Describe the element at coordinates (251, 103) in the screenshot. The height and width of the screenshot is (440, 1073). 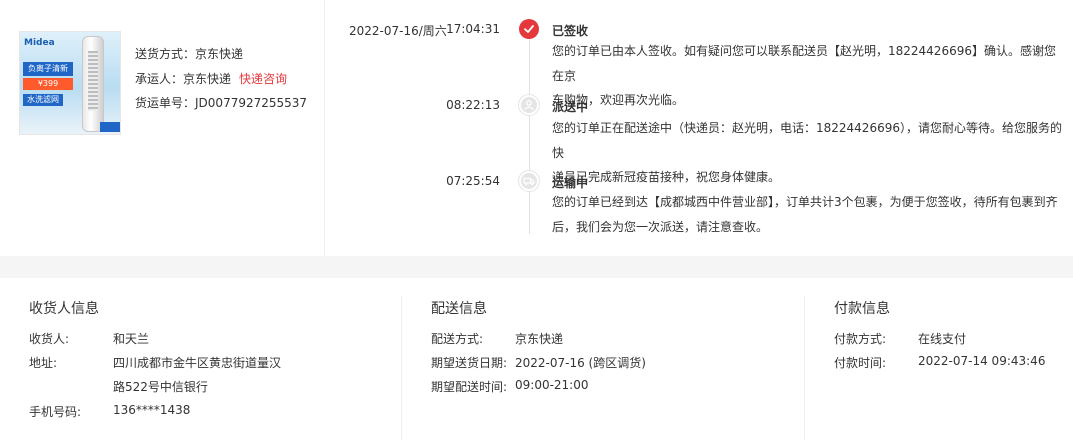
I see `tracking-number-value: JD0077927255537` at that location.